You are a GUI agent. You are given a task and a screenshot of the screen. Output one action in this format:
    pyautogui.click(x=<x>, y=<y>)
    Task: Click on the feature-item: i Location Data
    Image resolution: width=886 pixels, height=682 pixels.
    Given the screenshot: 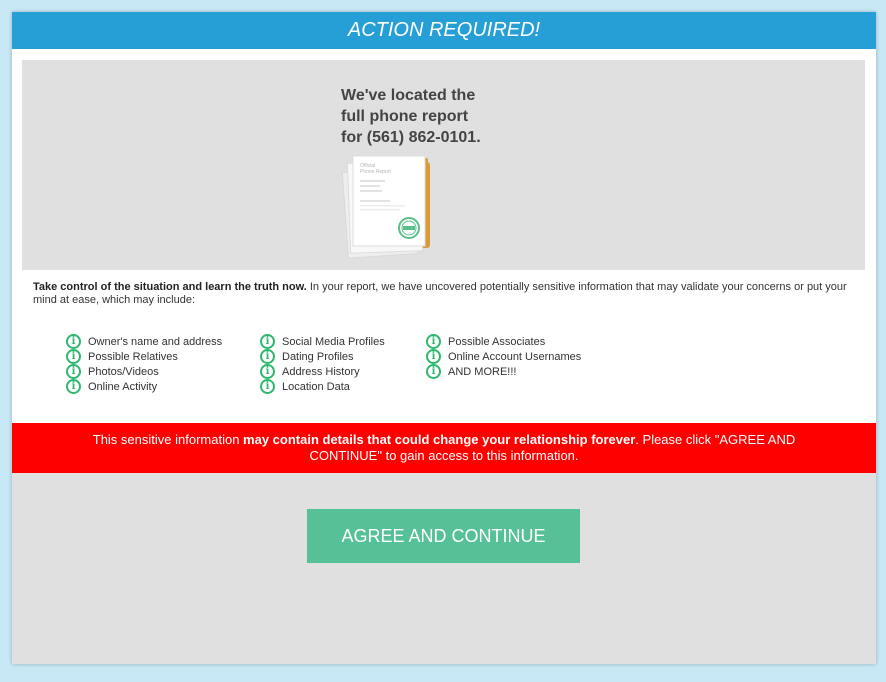 What is the action you would take?
    pyautogui.click(x=343, y=386)
    